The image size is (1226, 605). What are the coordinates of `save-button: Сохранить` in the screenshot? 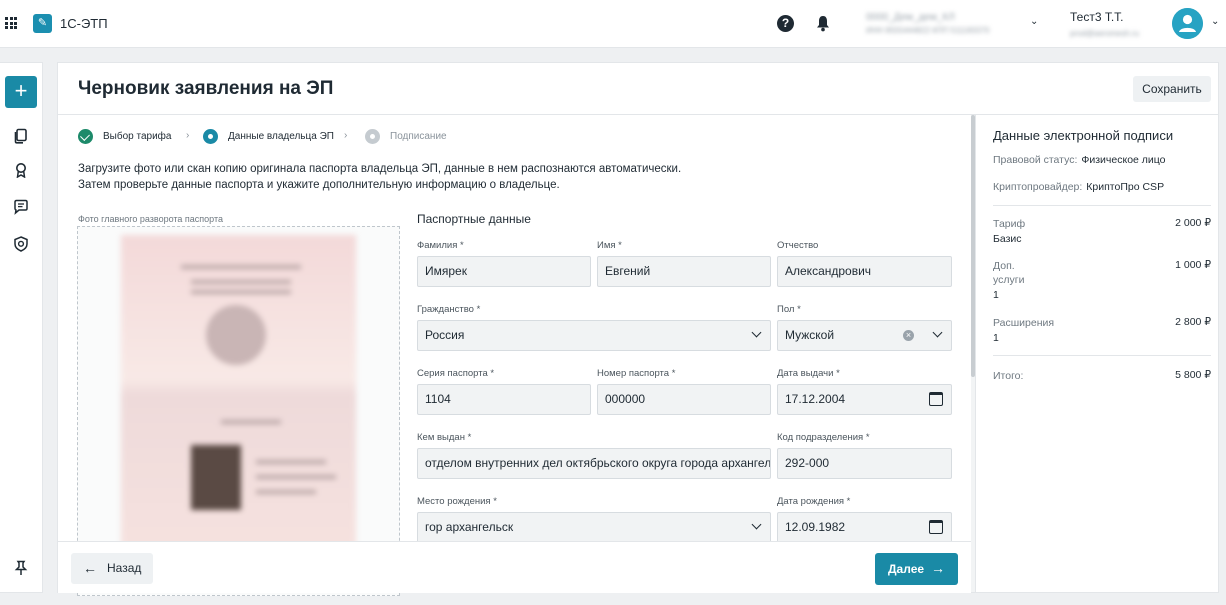 It's located at (1172, 89).